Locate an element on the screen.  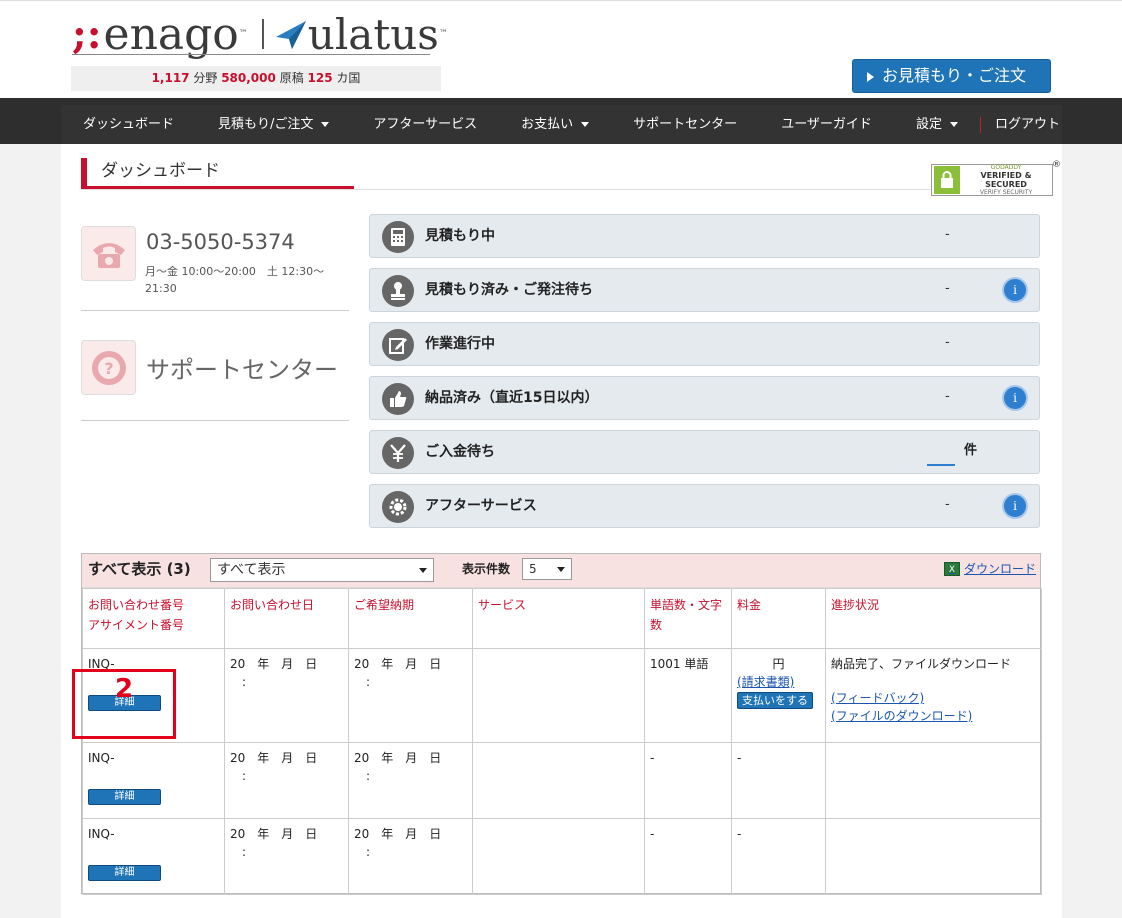
count-underline is located at coordinates (941, 465).